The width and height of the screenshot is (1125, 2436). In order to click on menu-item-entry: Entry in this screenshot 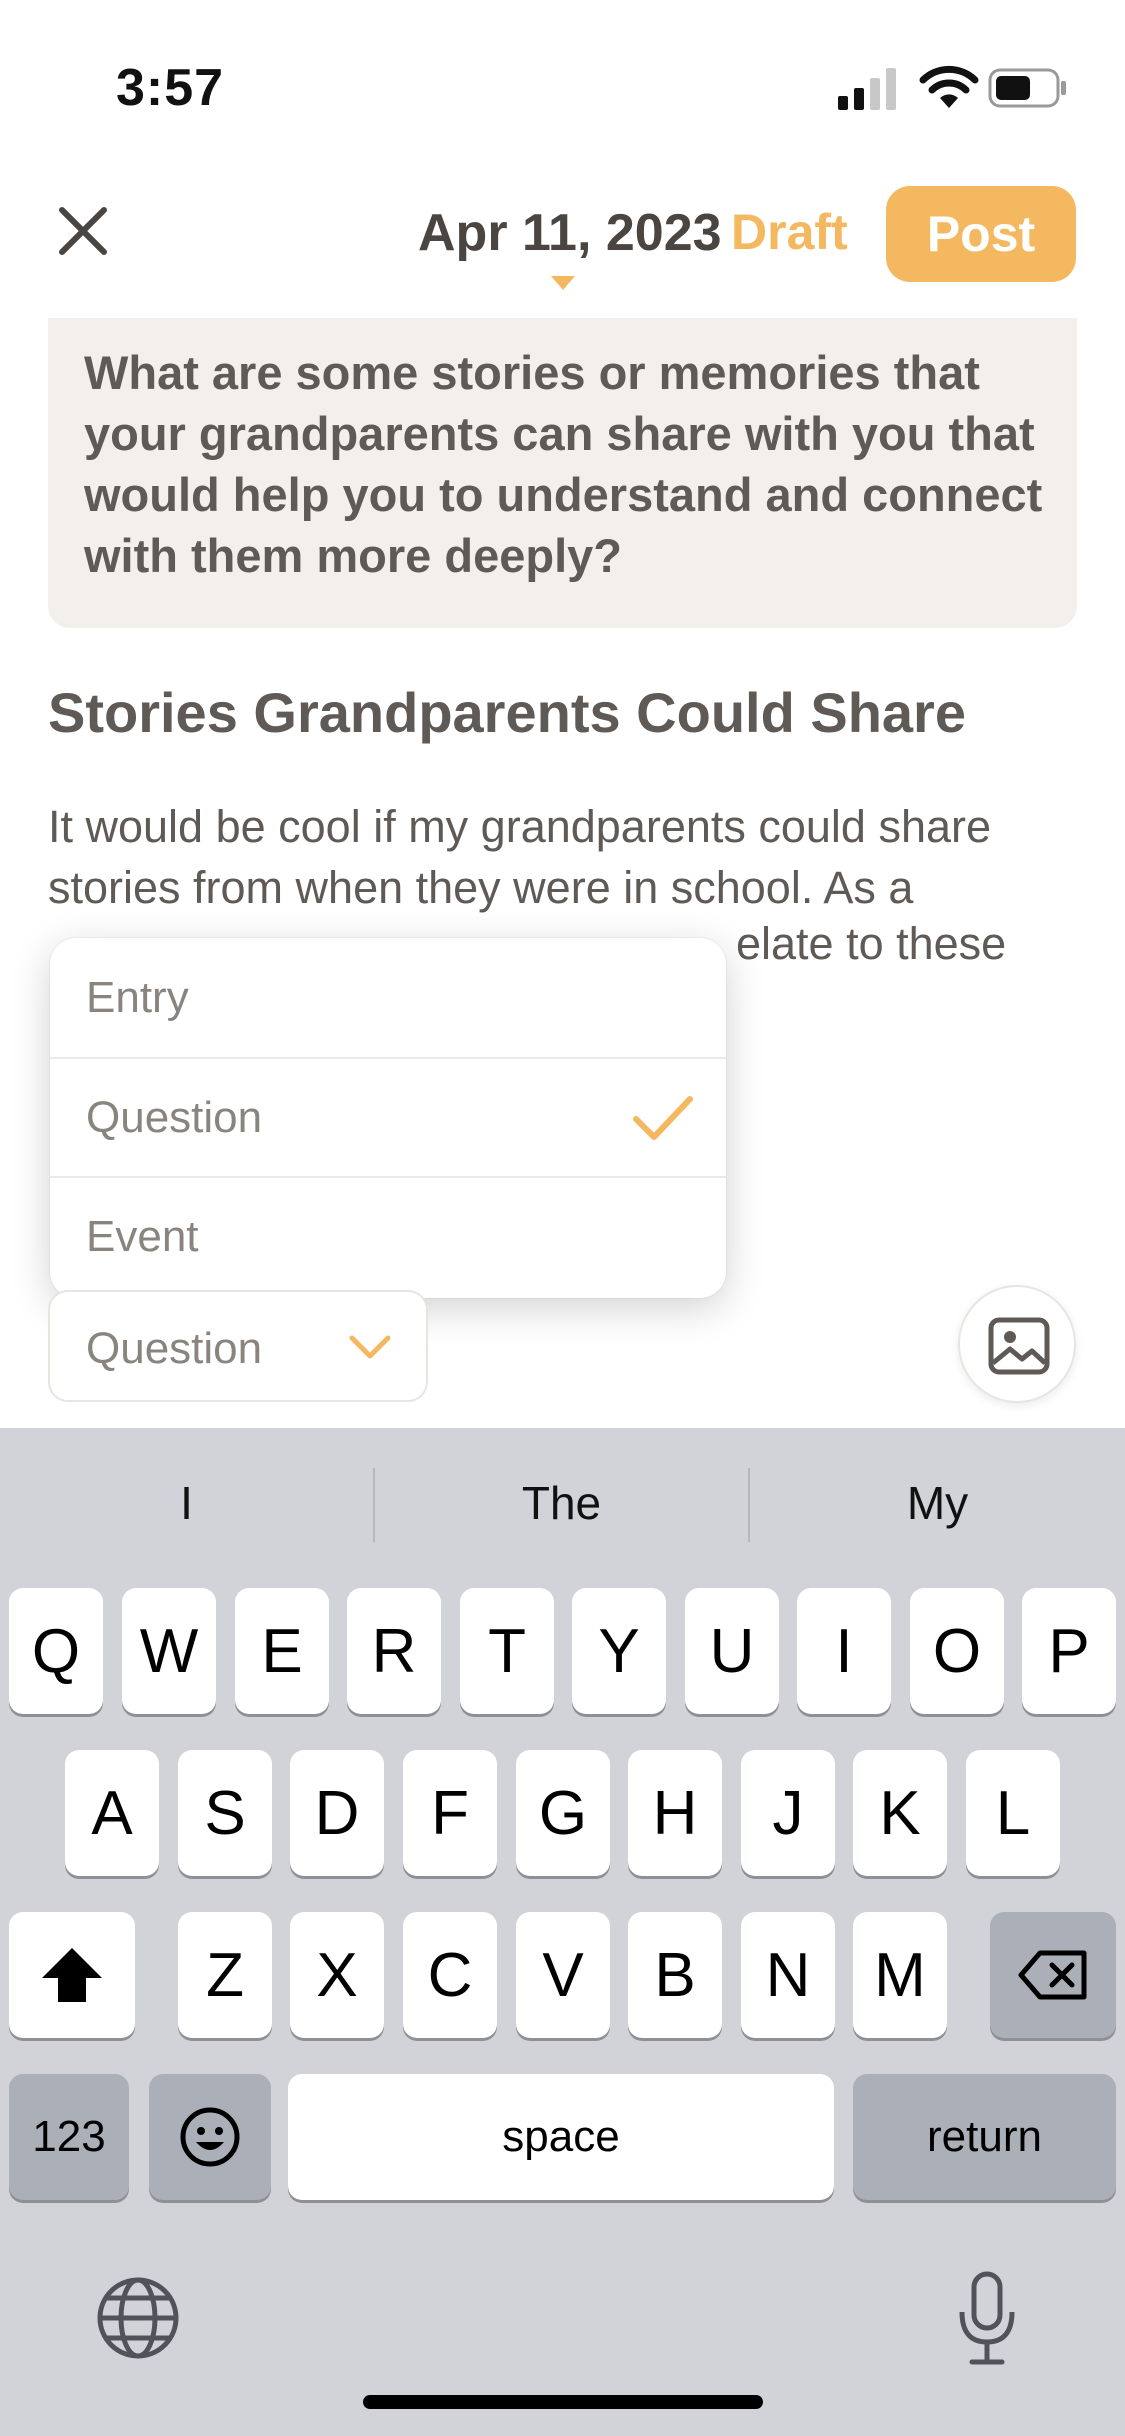, I will do `click(388, 997)`.